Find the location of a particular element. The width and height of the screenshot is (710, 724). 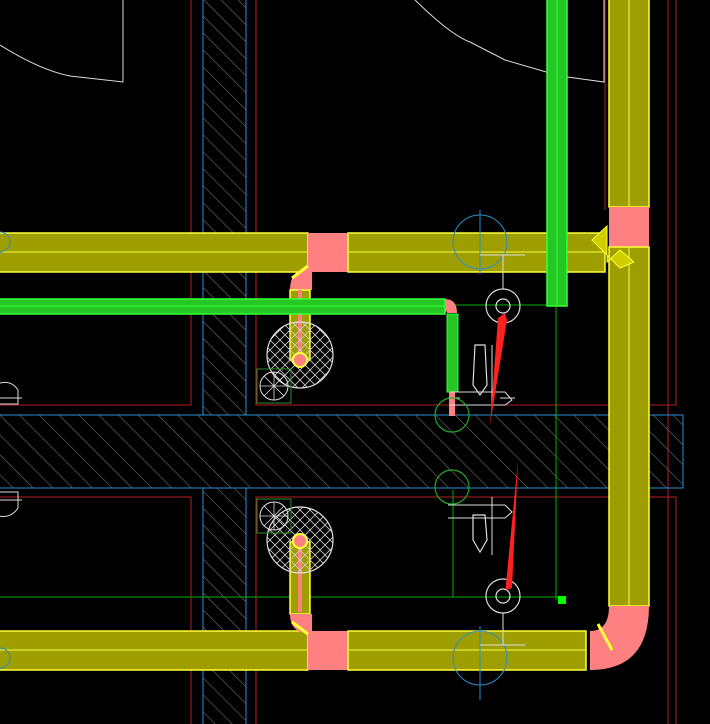

red-leader-arrow-icon is located at coordinates (498, 369).